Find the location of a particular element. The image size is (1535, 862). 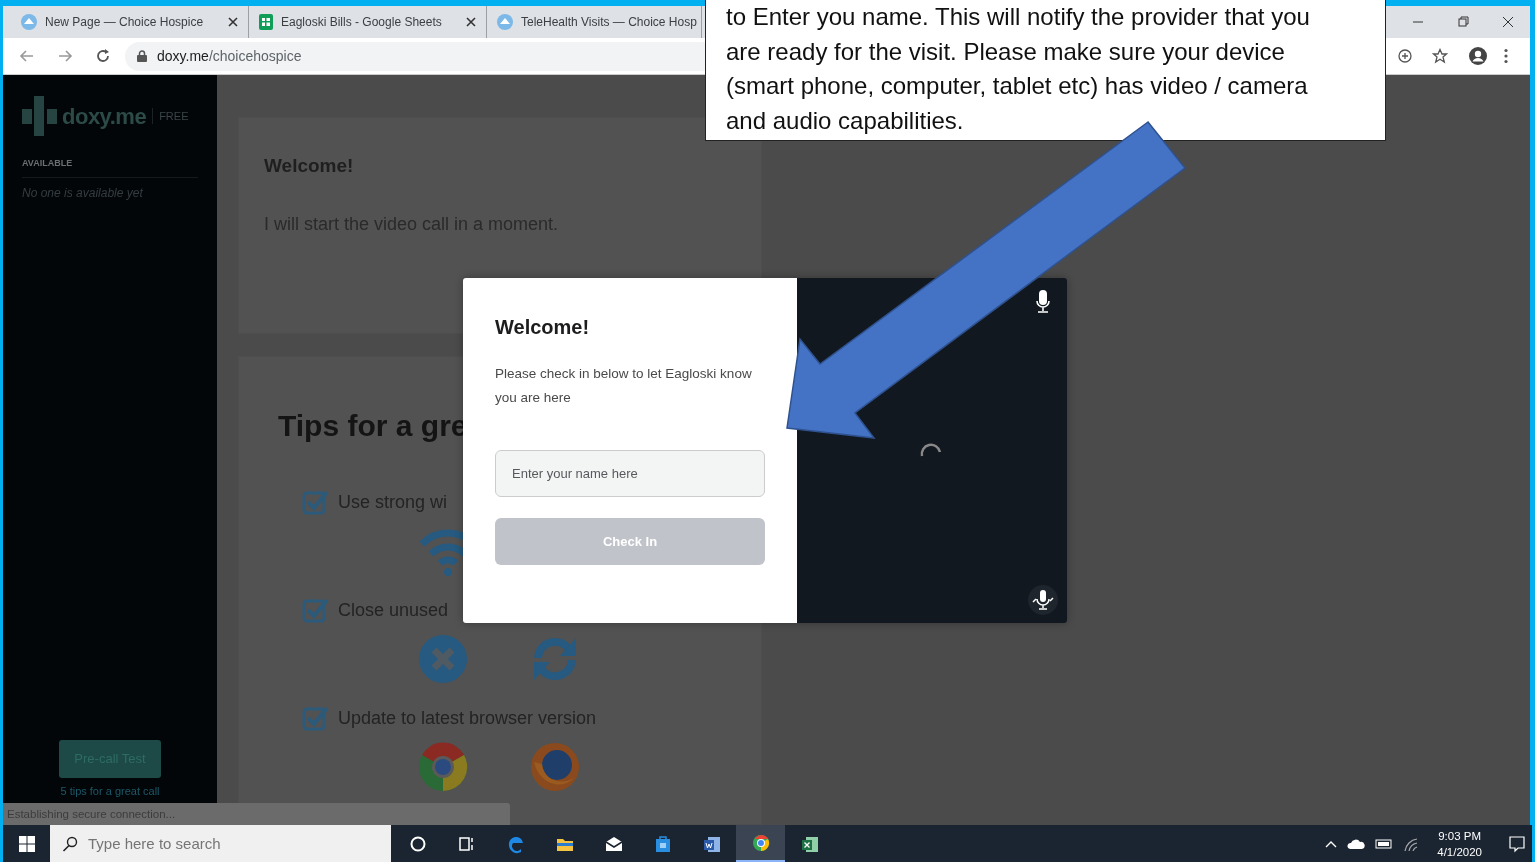

start-icon is located at coordinates (26, 843).